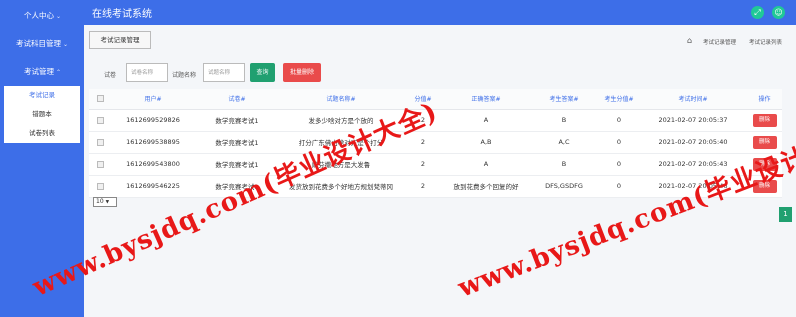 The height and width of the screenshot is (317, 796). I want to click on cell-student-answer: DFS,GSDFG, so click(564, 186).